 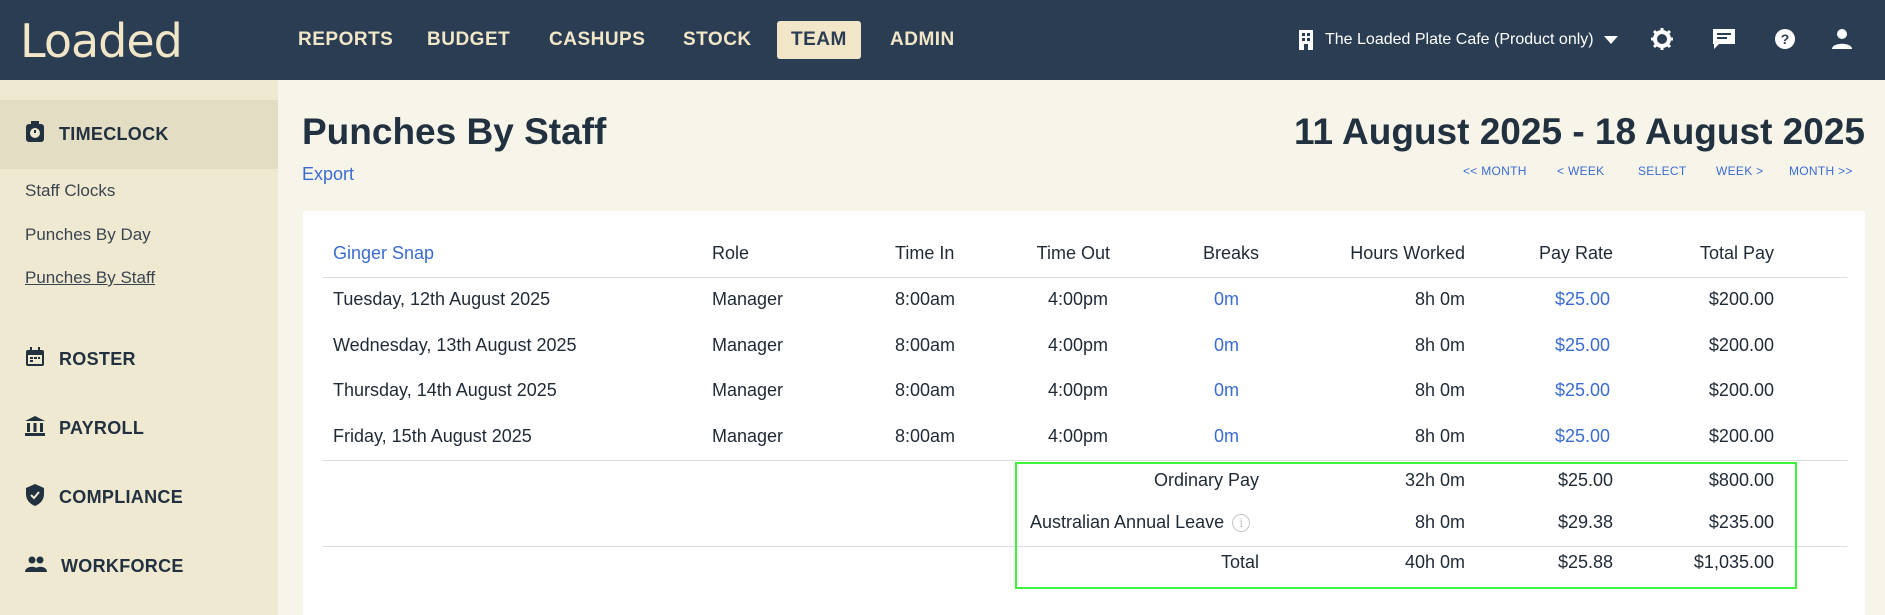 What do you see at coordinates (1495, 171) in the screenshot?
I see `prev-month-button: << MONTH` at bounding box center [1495, 171].